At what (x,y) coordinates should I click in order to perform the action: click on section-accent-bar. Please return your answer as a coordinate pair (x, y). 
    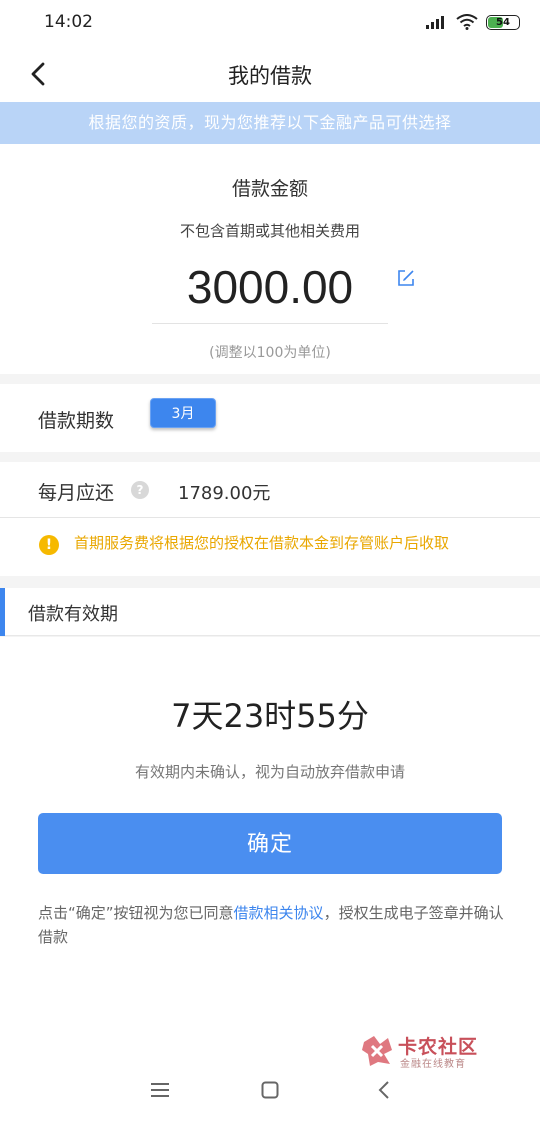
    Looking at the image, I should click on (2, 612).